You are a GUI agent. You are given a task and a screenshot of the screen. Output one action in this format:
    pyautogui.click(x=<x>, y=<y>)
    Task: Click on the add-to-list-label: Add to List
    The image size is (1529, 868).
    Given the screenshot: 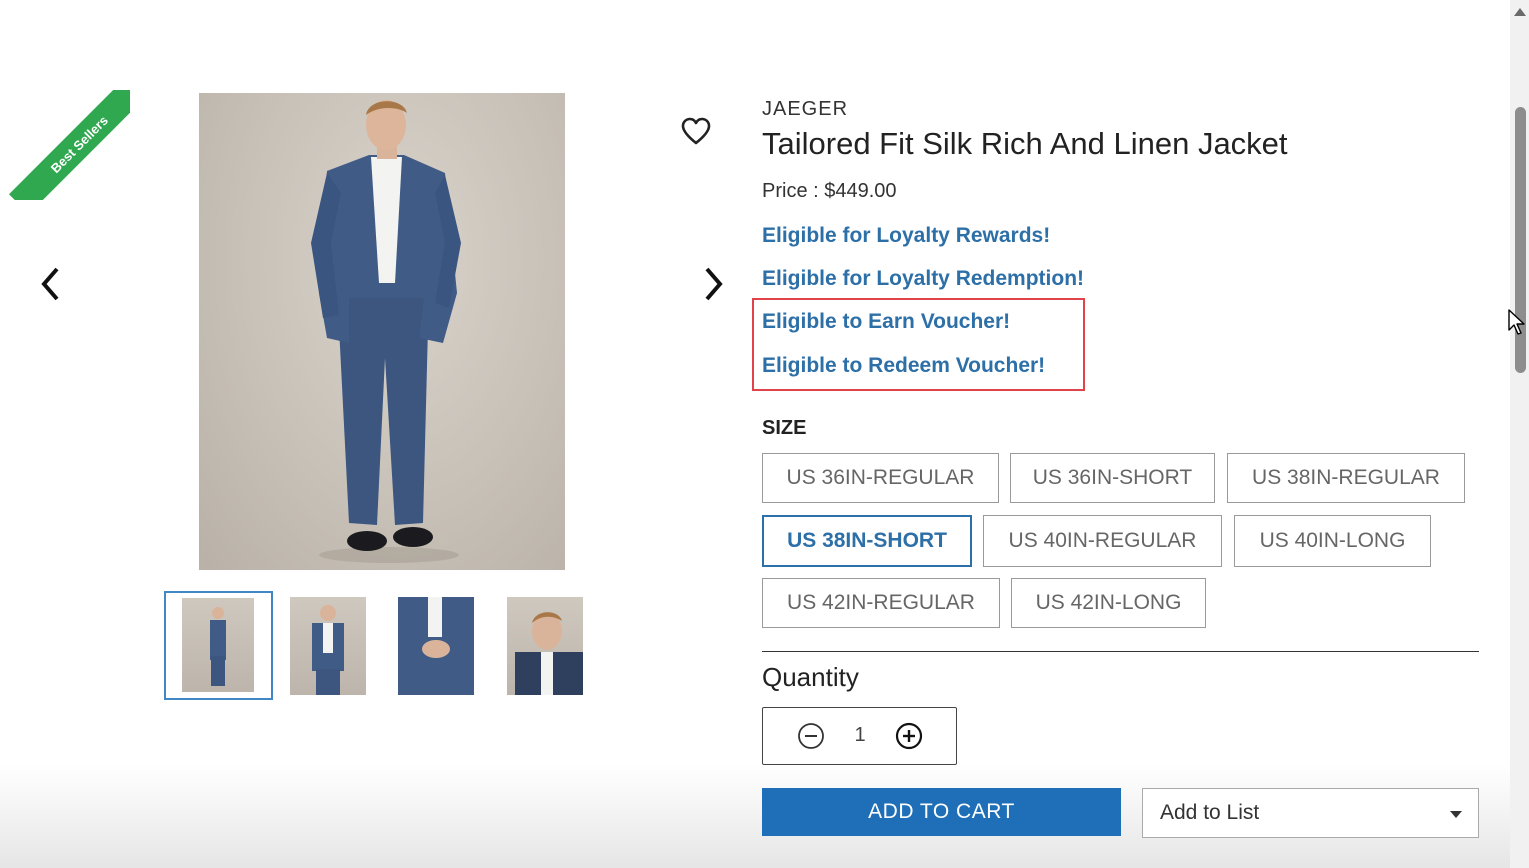 What is the action you would take?
    pyautogui.click(x=1210, y=812)
    